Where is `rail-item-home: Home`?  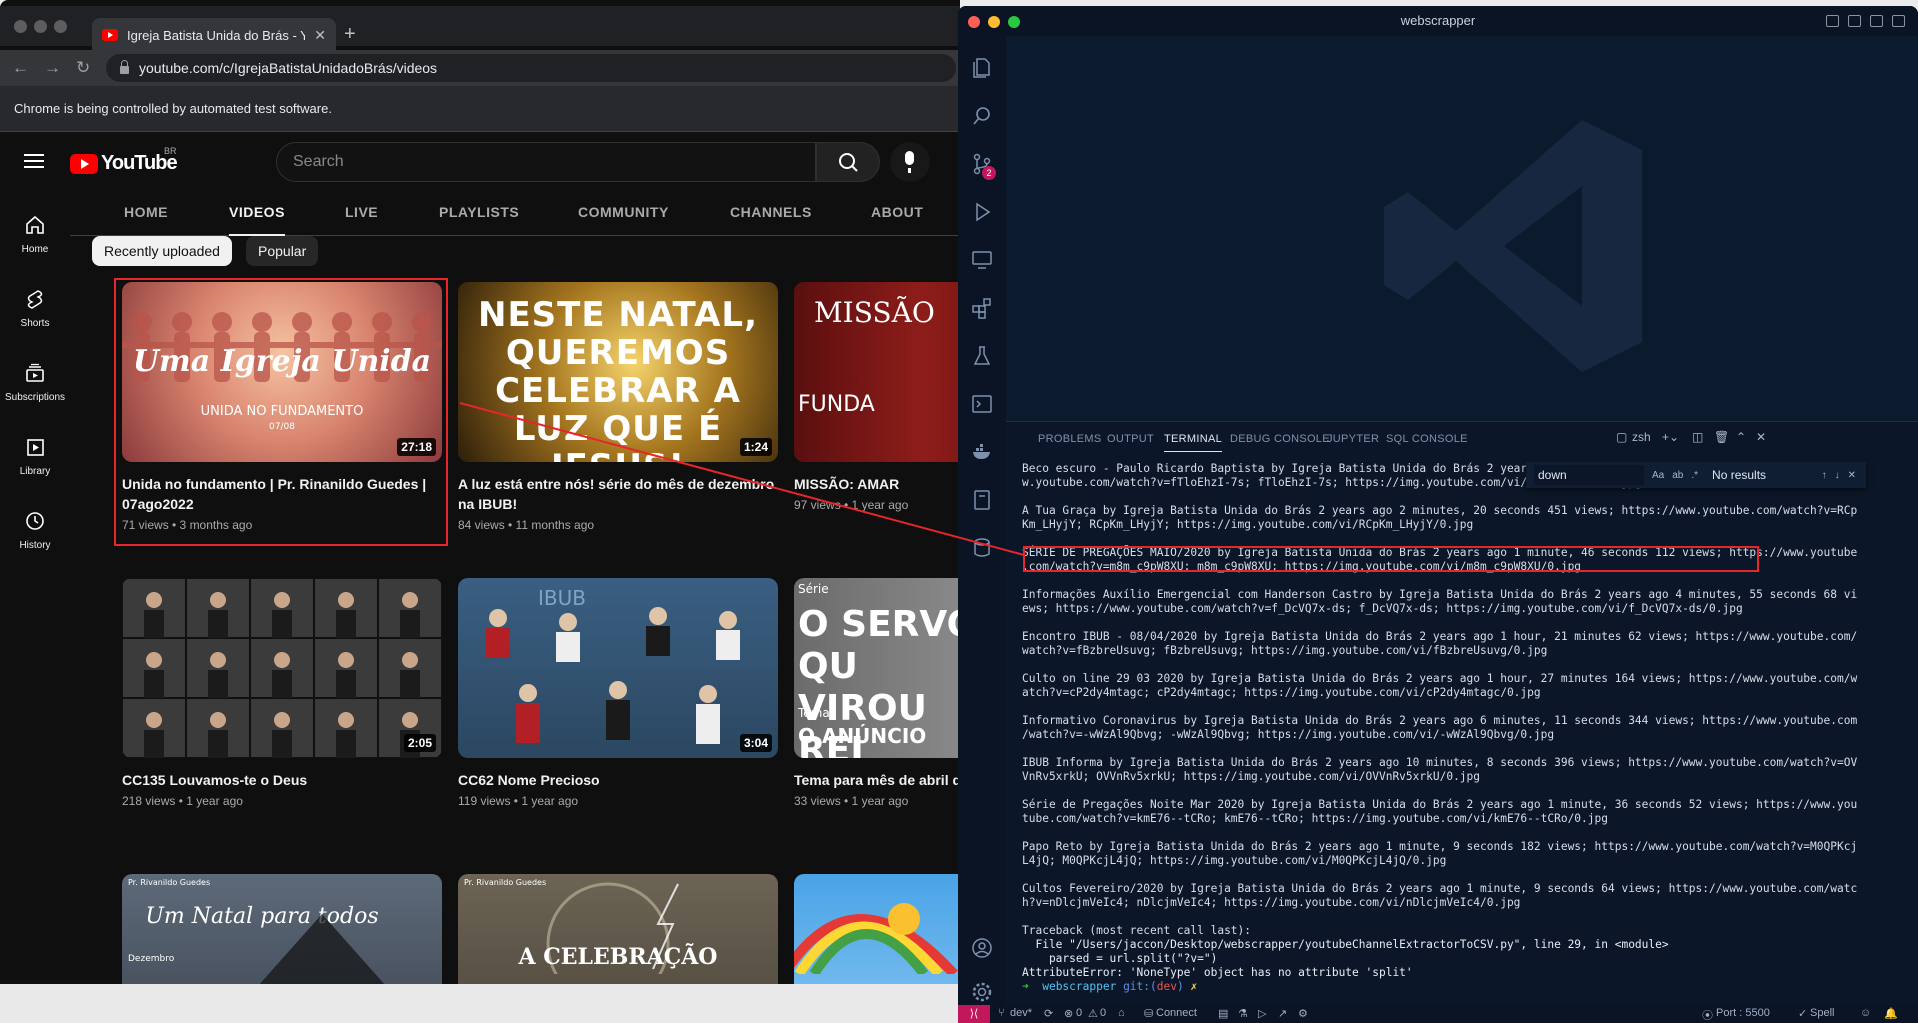 rail-item-home: Home is located at coordinates (35, 233).